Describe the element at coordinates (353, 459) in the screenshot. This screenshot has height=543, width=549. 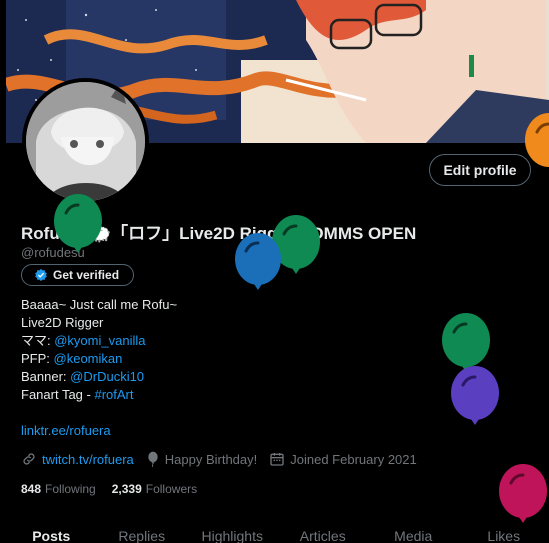
I see `joined-date: Joined February 2021` at that location.